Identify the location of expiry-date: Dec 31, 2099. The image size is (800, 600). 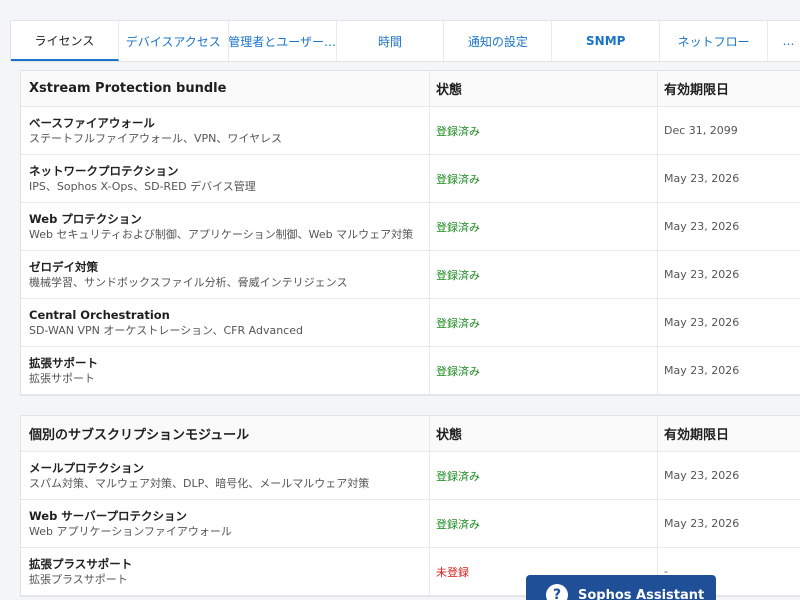
(701, 130).